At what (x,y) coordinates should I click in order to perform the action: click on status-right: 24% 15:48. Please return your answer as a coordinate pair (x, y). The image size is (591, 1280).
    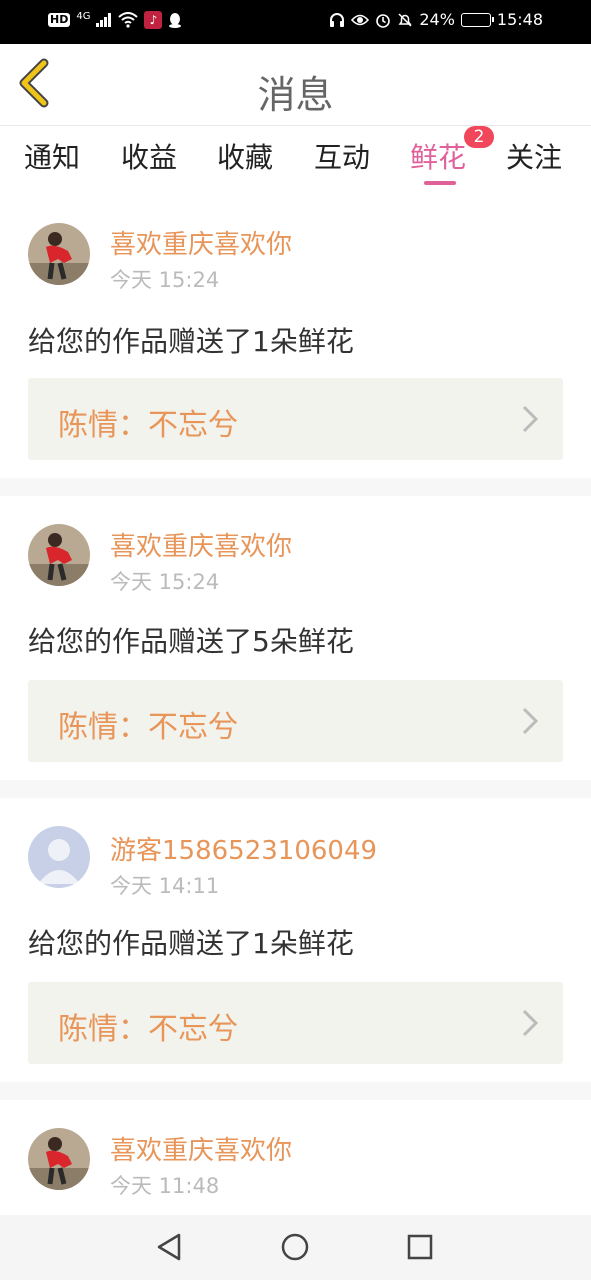
    Looking at the image, I should click on (436, 19).